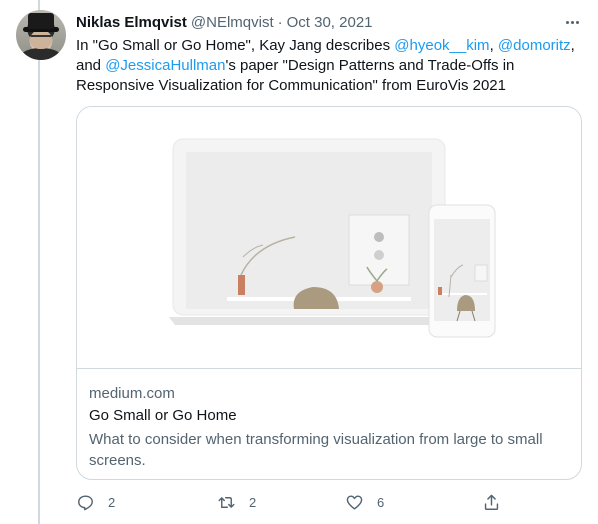  What do you see at coordinates (112, 502) in the screenshot?
I see `reply-count: 2` at bounding box center [112, 502].